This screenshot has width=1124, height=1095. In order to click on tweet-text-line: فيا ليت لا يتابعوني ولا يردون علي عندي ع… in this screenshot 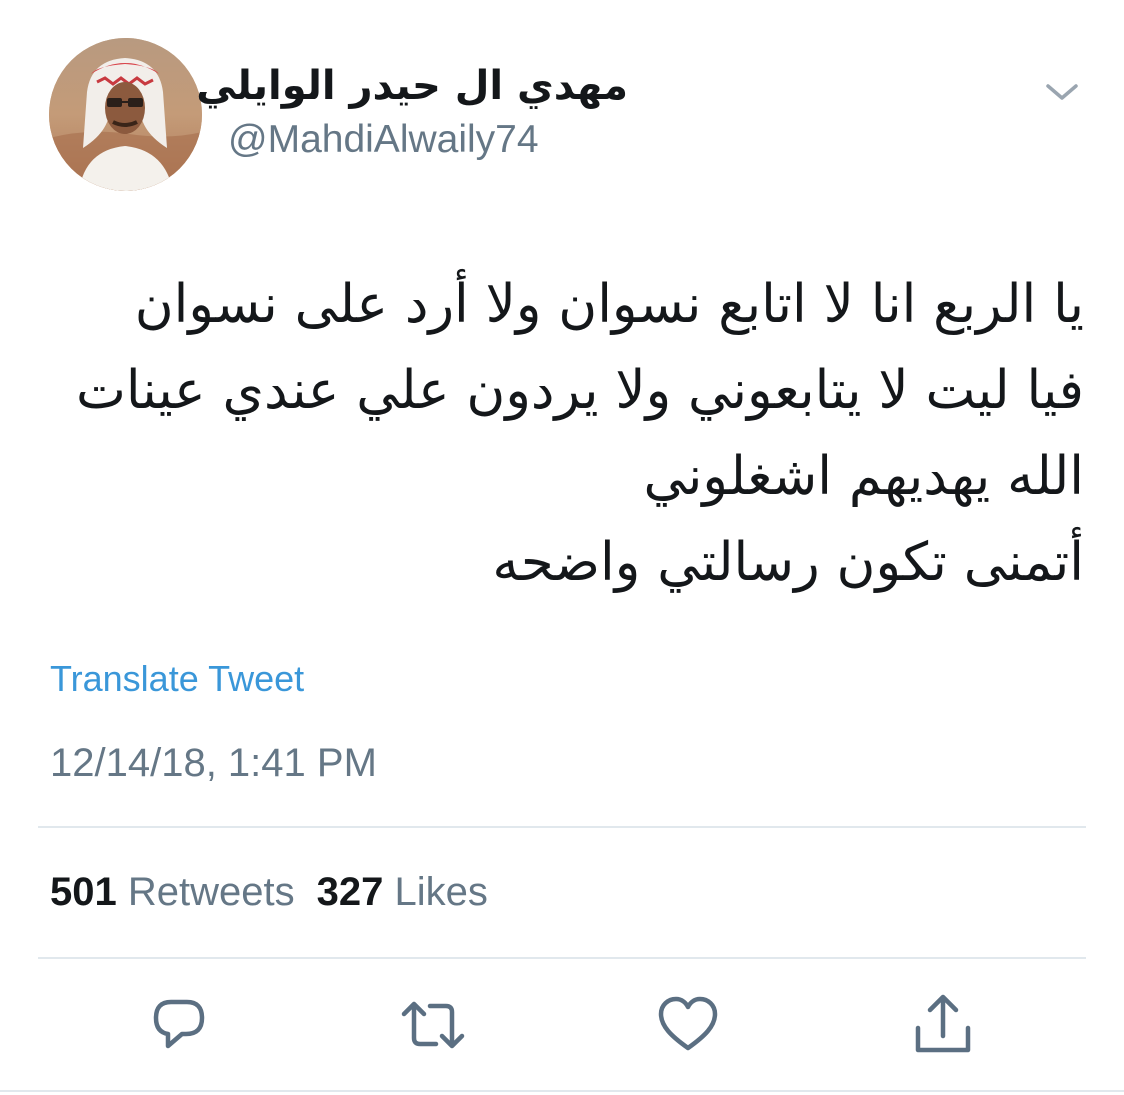, I will do `click(579, 390)`.